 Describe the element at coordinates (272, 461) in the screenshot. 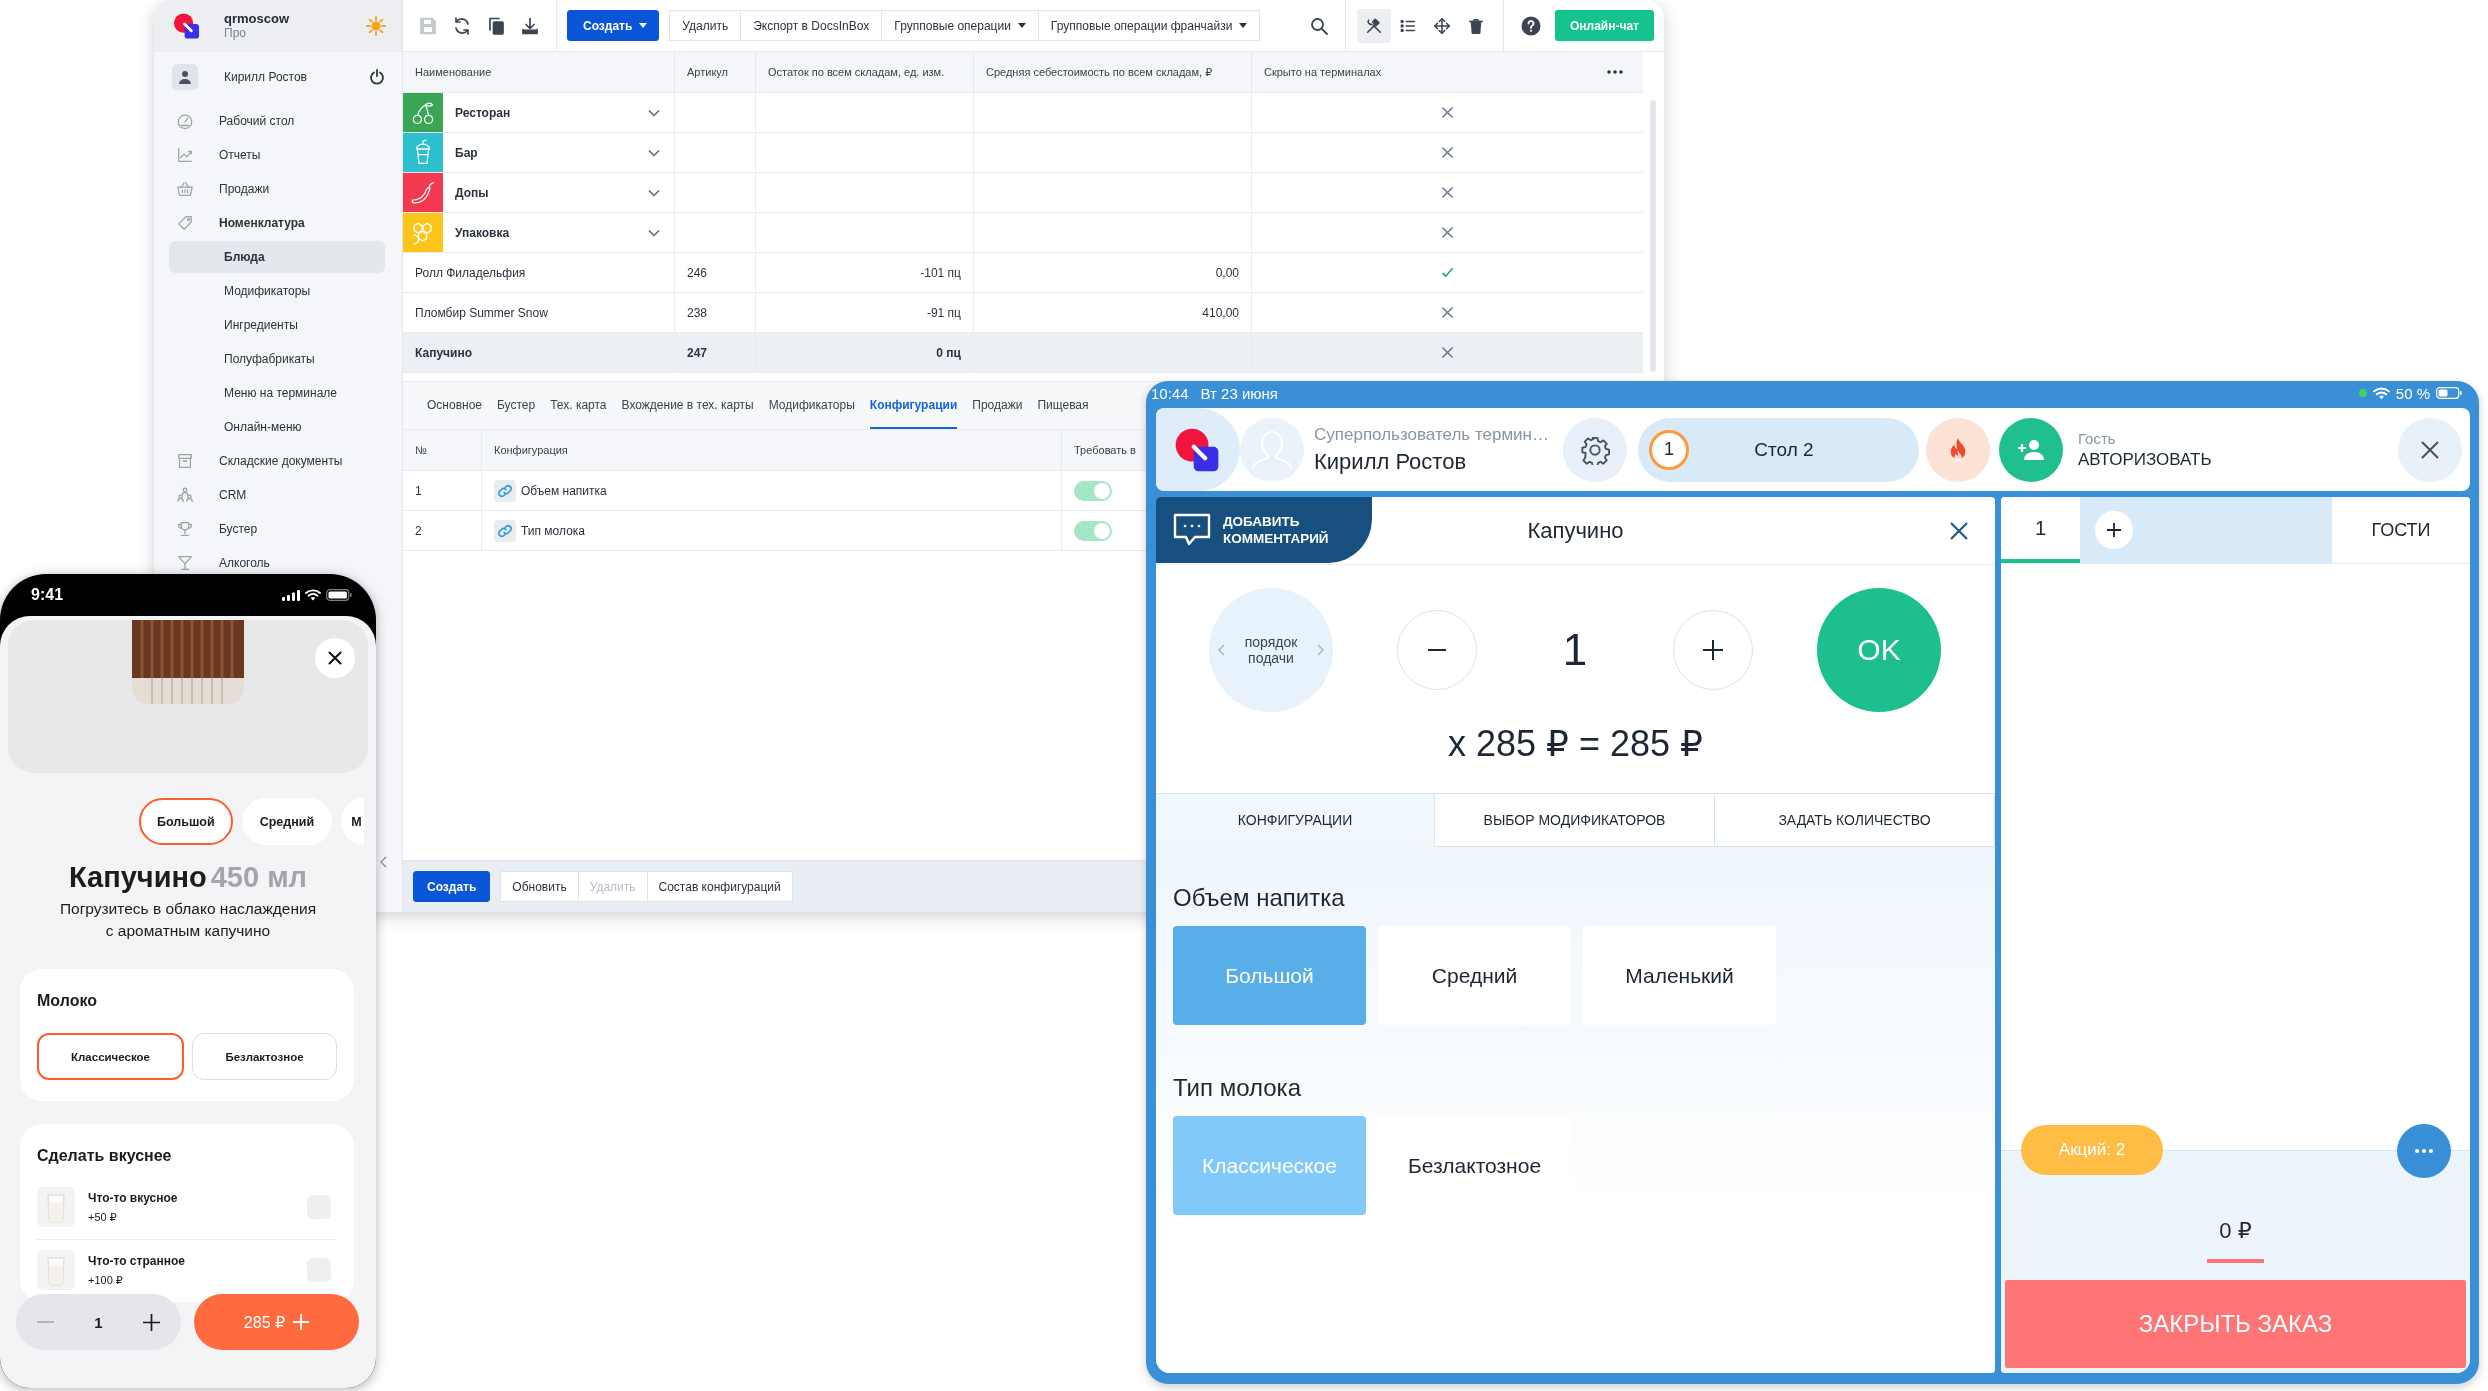

I see `menu-item: Складские документы` at that location.